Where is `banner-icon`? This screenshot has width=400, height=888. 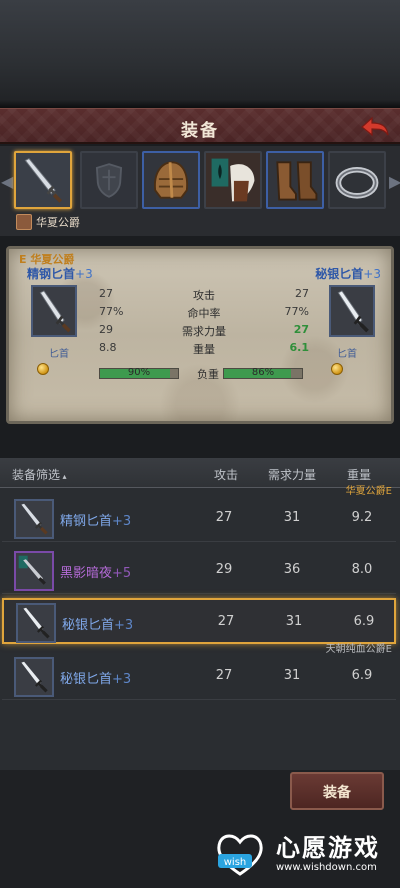 banner-icon is located at coordinates (233, 180).